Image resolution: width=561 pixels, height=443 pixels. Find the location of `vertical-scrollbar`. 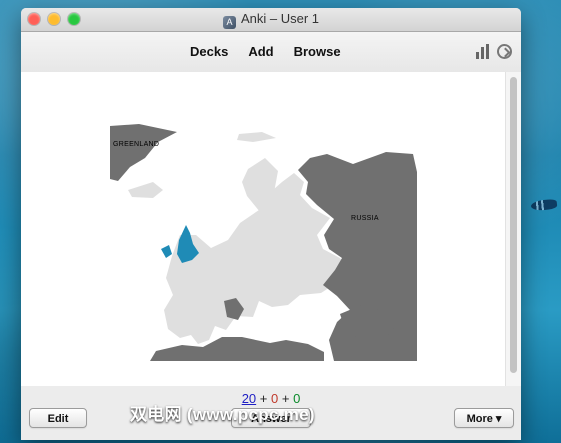

vertical-scrollbar is located at coordinates (513, 229).